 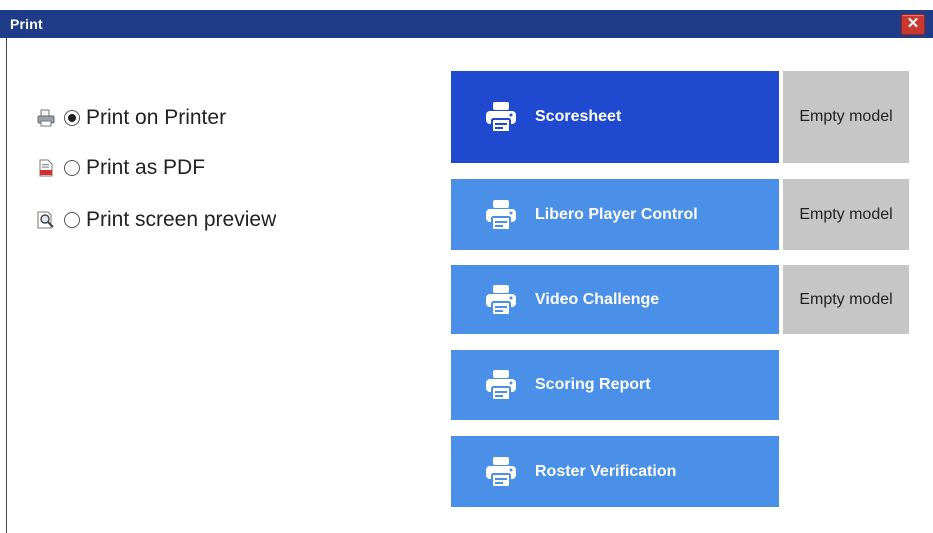 I want to click on pdf-icon, so click(x=46, y=168).